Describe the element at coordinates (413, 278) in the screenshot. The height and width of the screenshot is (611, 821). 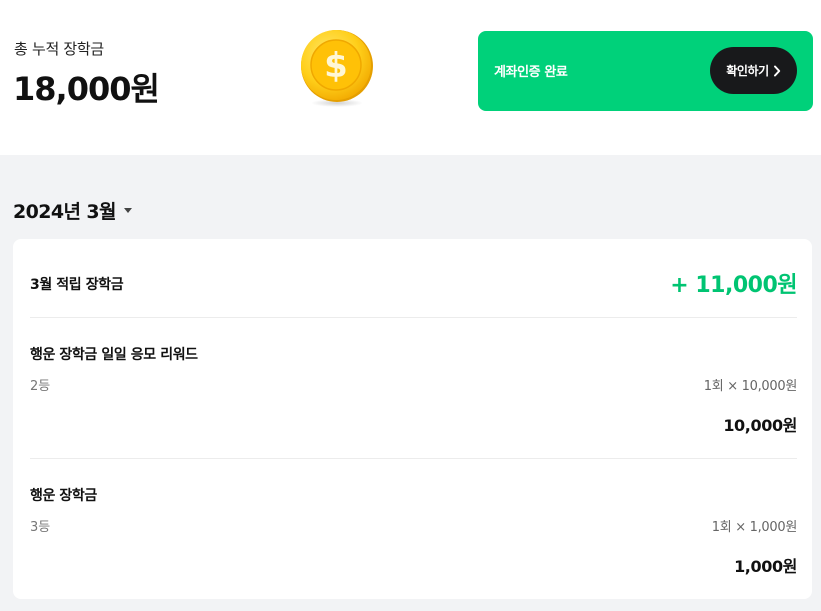
I see `monthly-summary-row: 3월 적립 장학금 + 11,000원` at that location.